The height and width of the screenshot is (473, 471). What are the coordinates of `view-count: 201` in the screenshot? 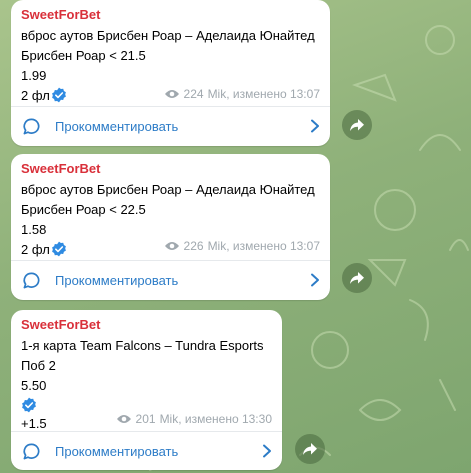 It's located at (145, 419).